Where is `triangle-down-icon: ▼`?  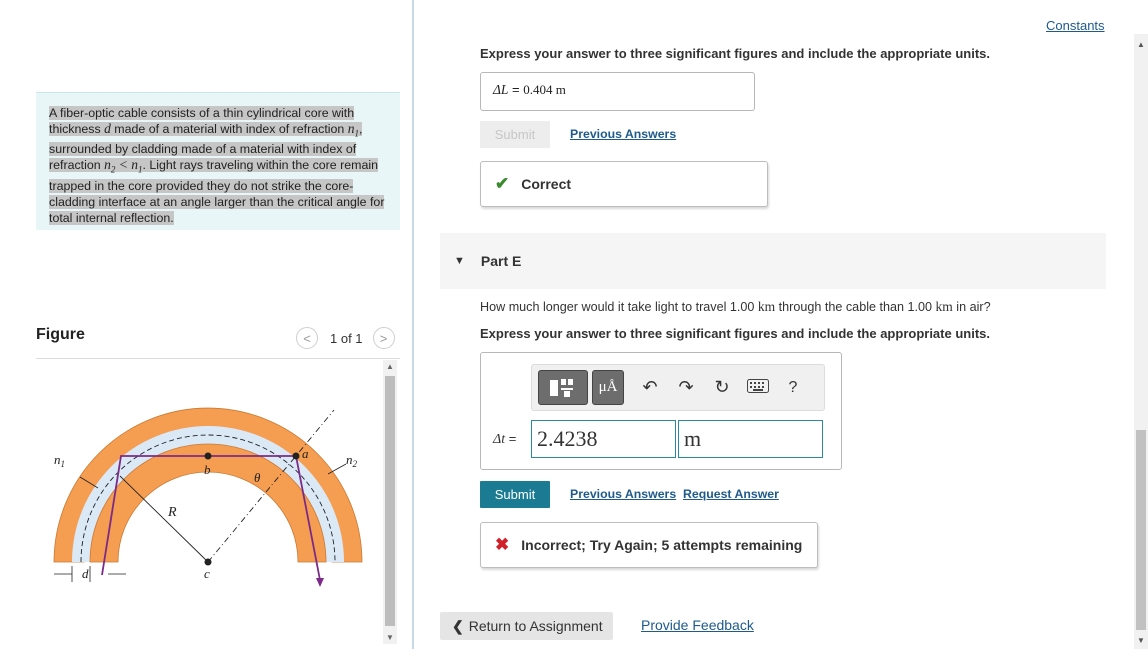 triangle-down-icon: ▼ is located at coordinates (459, 261).